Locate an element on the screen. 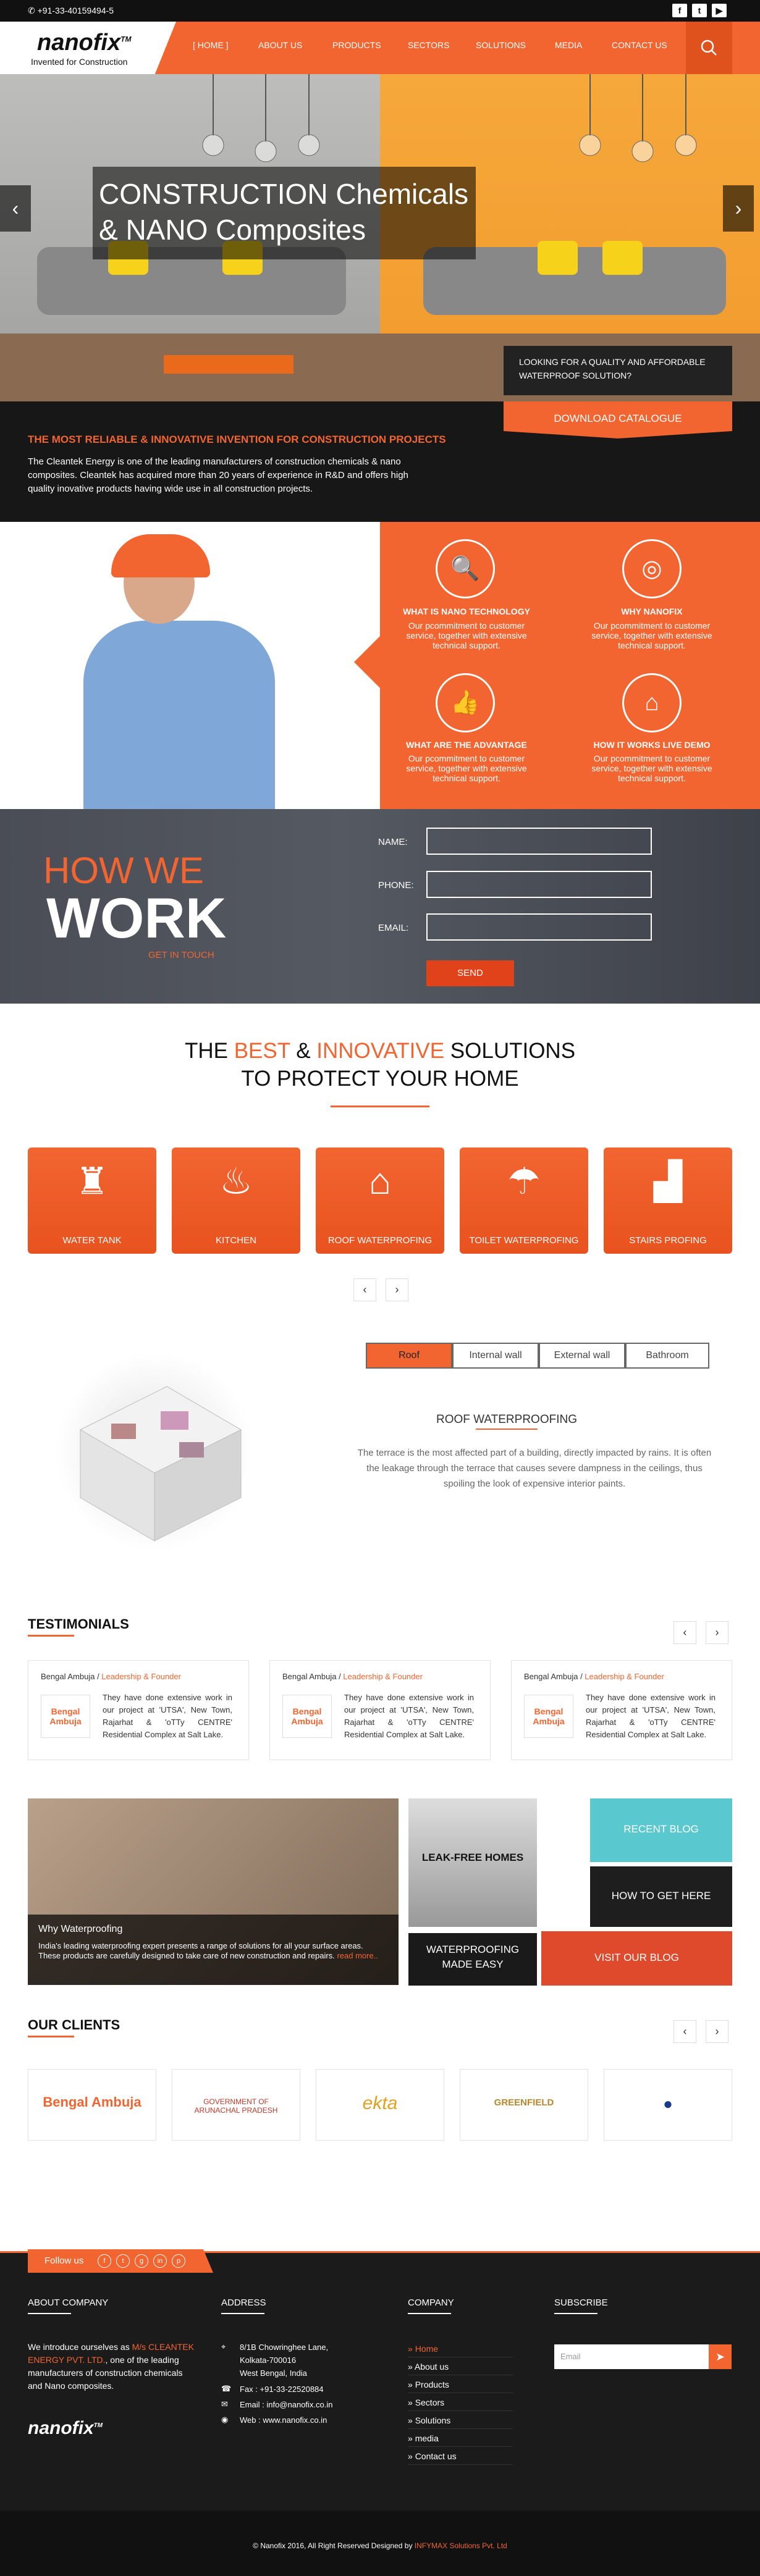 The height and width of the screenshot is (2576, 760). youtube-icon: ▶ is located at coordinates (719, 10).